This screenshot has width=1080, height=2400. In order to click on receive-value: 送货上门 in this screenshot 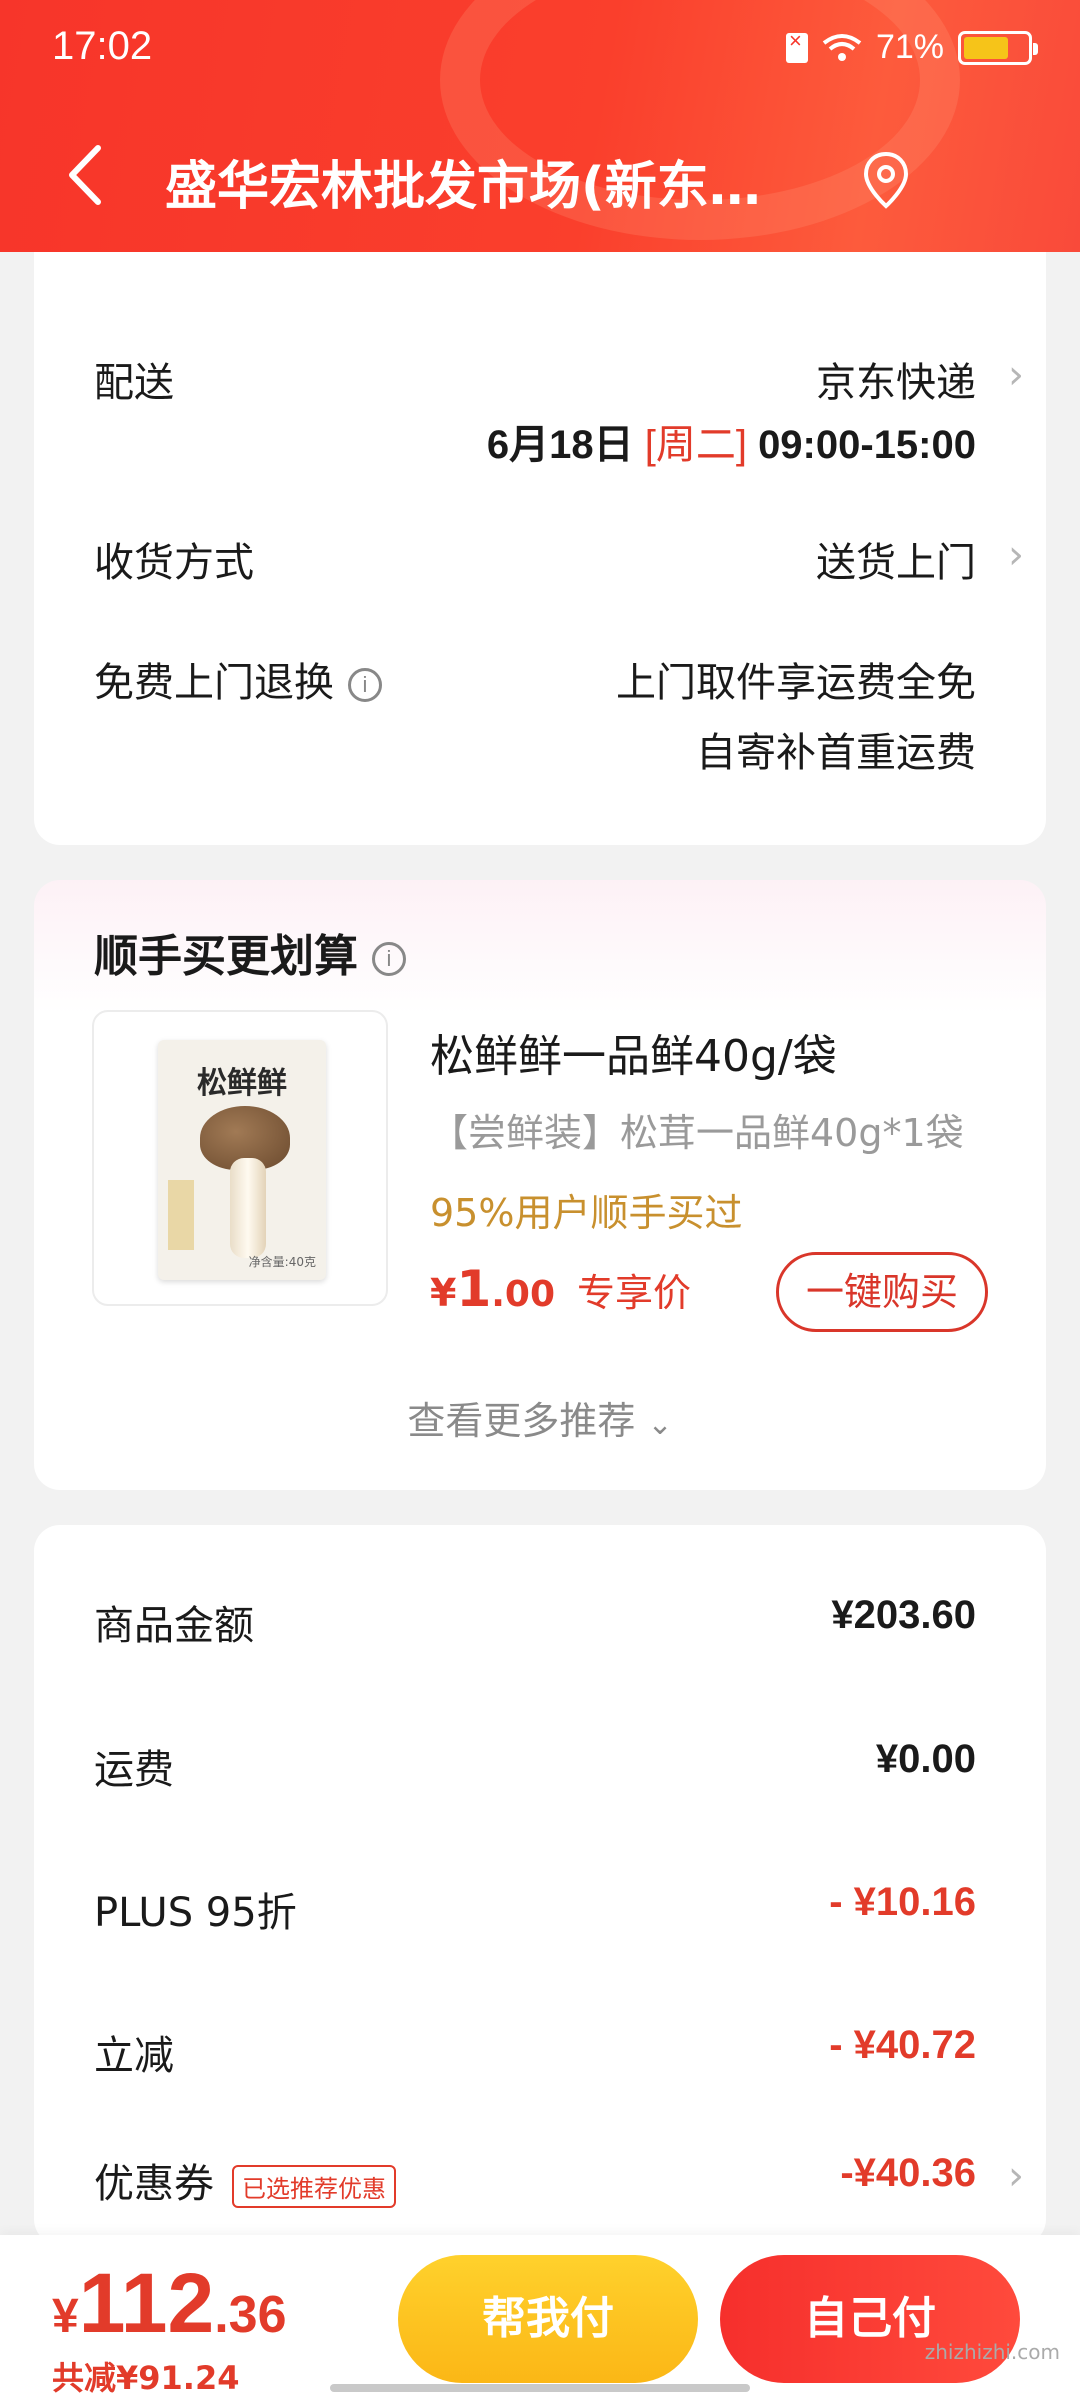, I will do `click(896, 563)`.